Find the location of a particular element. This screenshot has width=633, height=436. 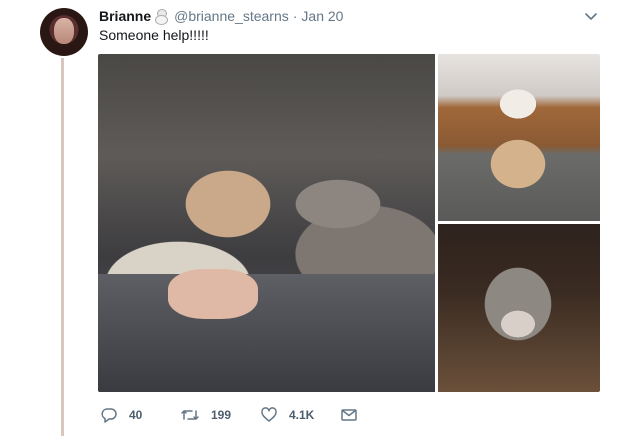

heart-icon is located at coordinates (269, 415).